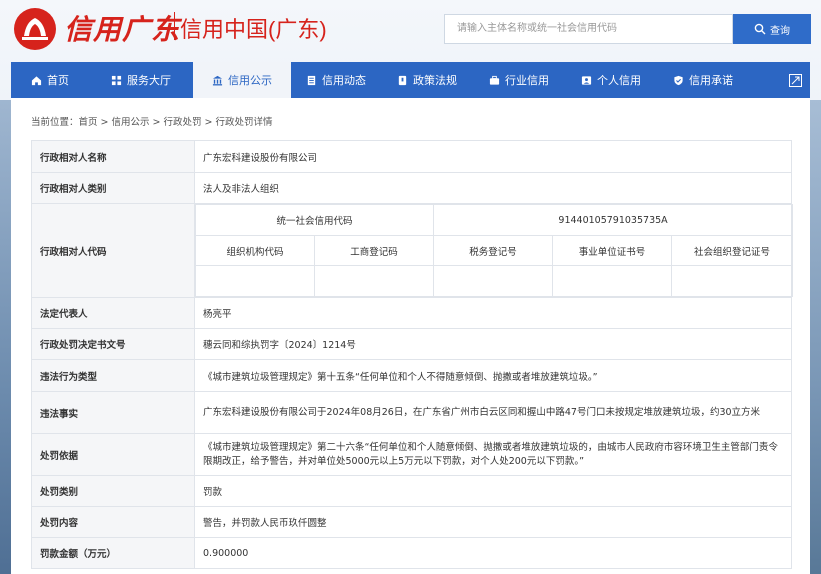  What do you see at coordinates (113, 156) in the screenshot?
I see `row-label: 行政相对人名称` at bounding box center [113, 156].